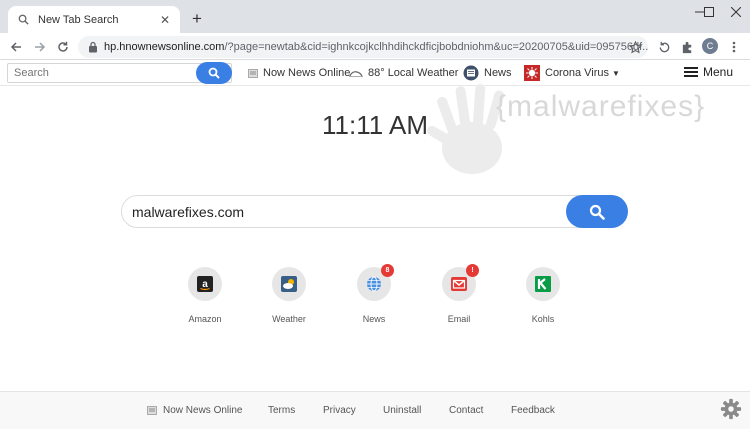 The width and height of the screenshot is (750, 429). What do you see at coordinates (472, 270) in the screenshot?
I see `email-badge: !` at bounding box center [472, 270].